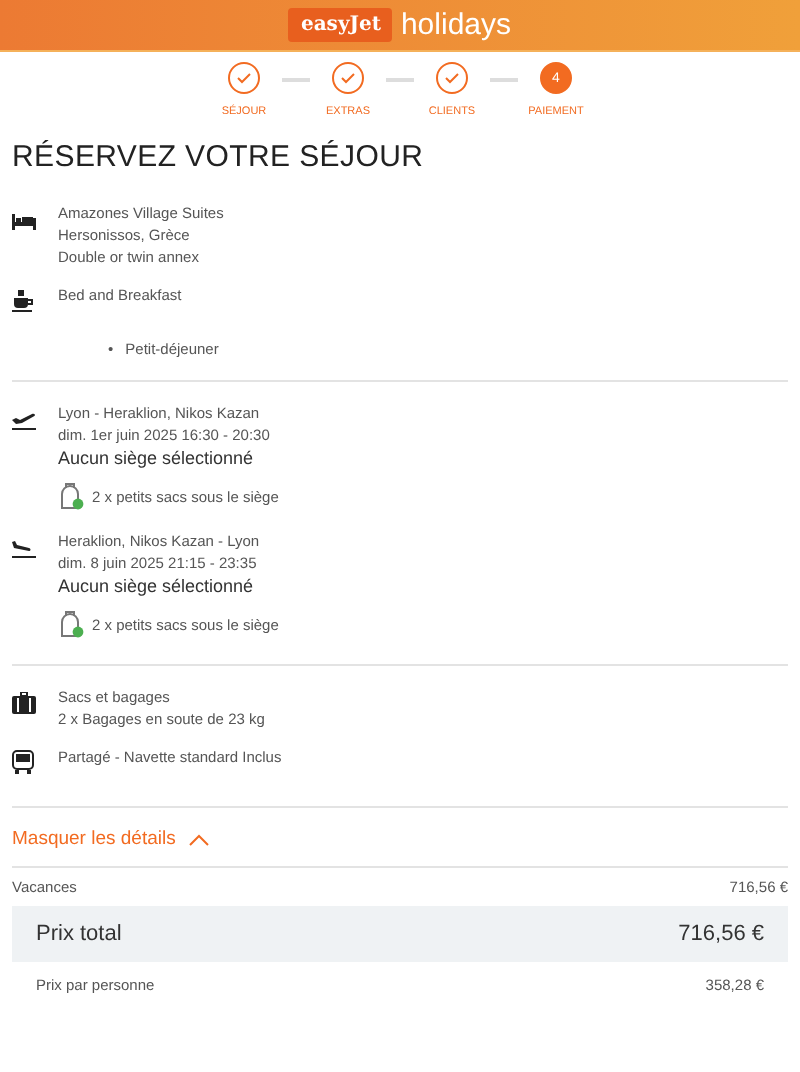 The width and height of the screenshot is (800, 1072). What do you see at coordinates (24, 221) in the screenshot?
I see `bed-icon` at bounding box center [24, 221].